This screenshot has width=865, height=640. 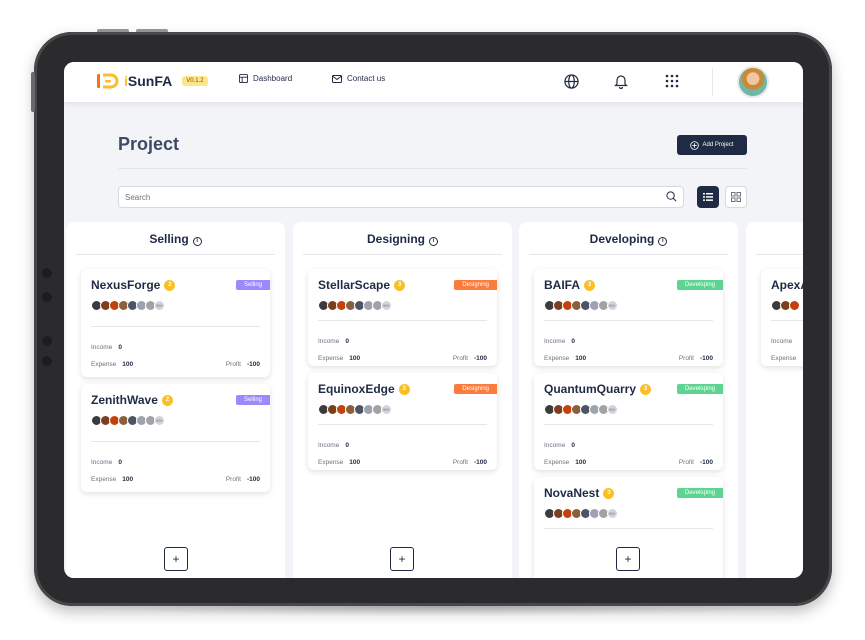 What do you see at coordinates (152, 81) in the screenshot?
I see `app-logo: iSunFA V0.1.2` at bounding box center [152, 81].